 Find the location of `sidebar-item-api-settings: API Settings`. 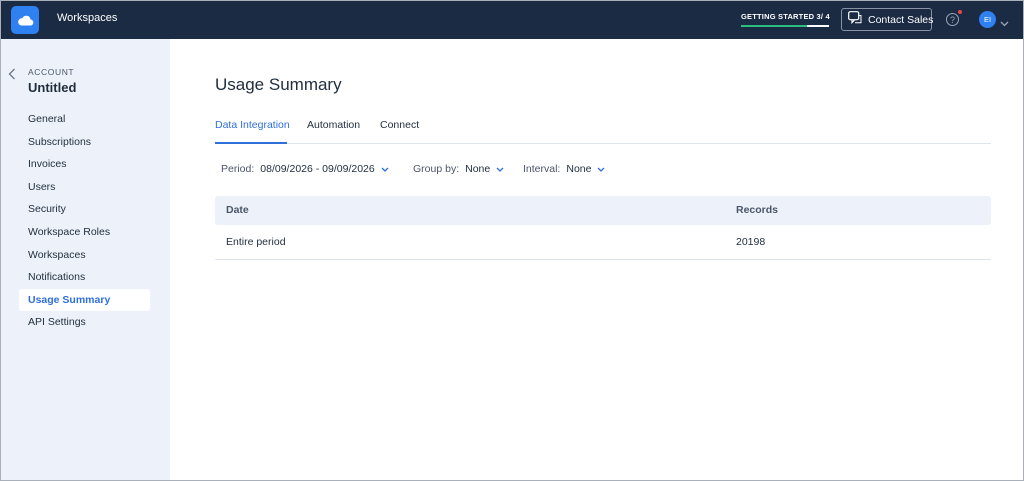

sidebar-item-api-settings: API Settings is located at coordinates (84, 322).